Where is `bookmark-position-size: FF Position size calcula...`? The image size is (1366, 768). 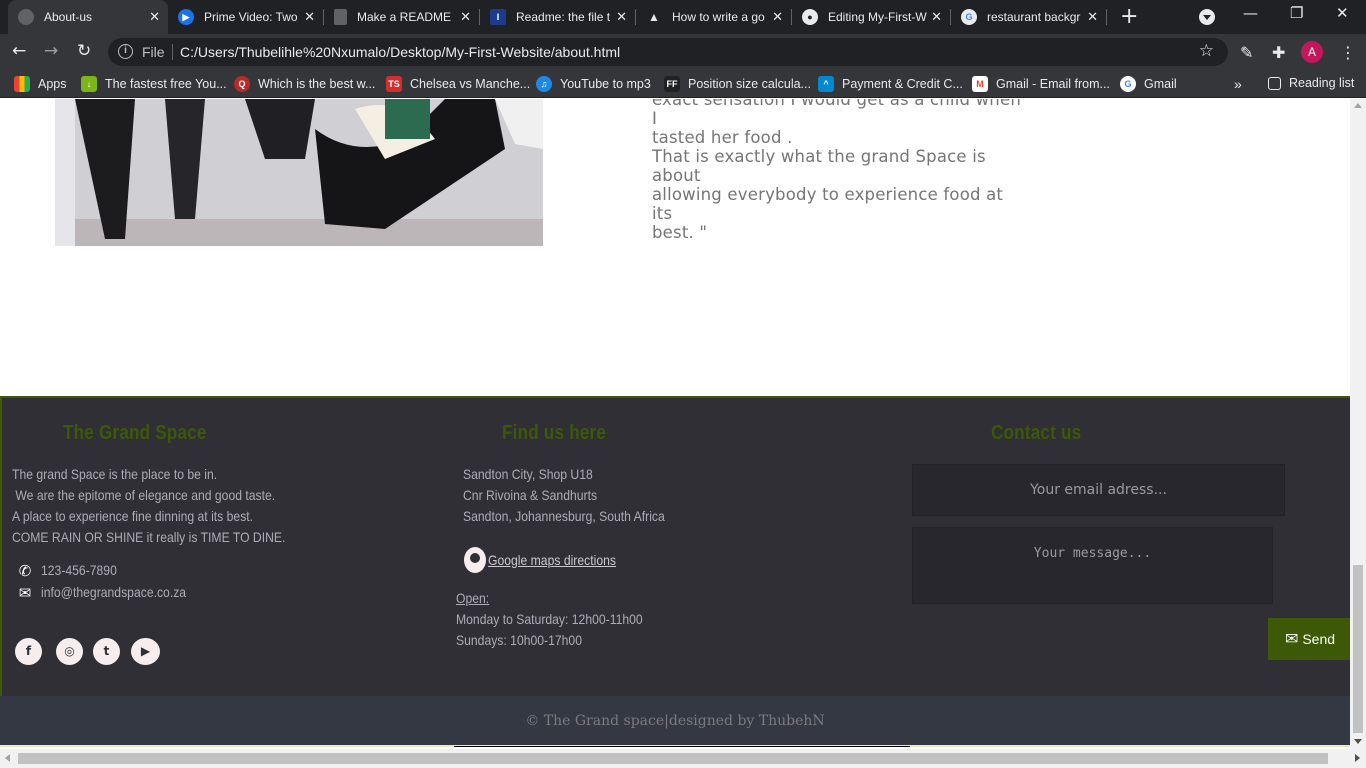
bookmark-position-size: FF Position size calcula... is located at coordinates (737, 84).